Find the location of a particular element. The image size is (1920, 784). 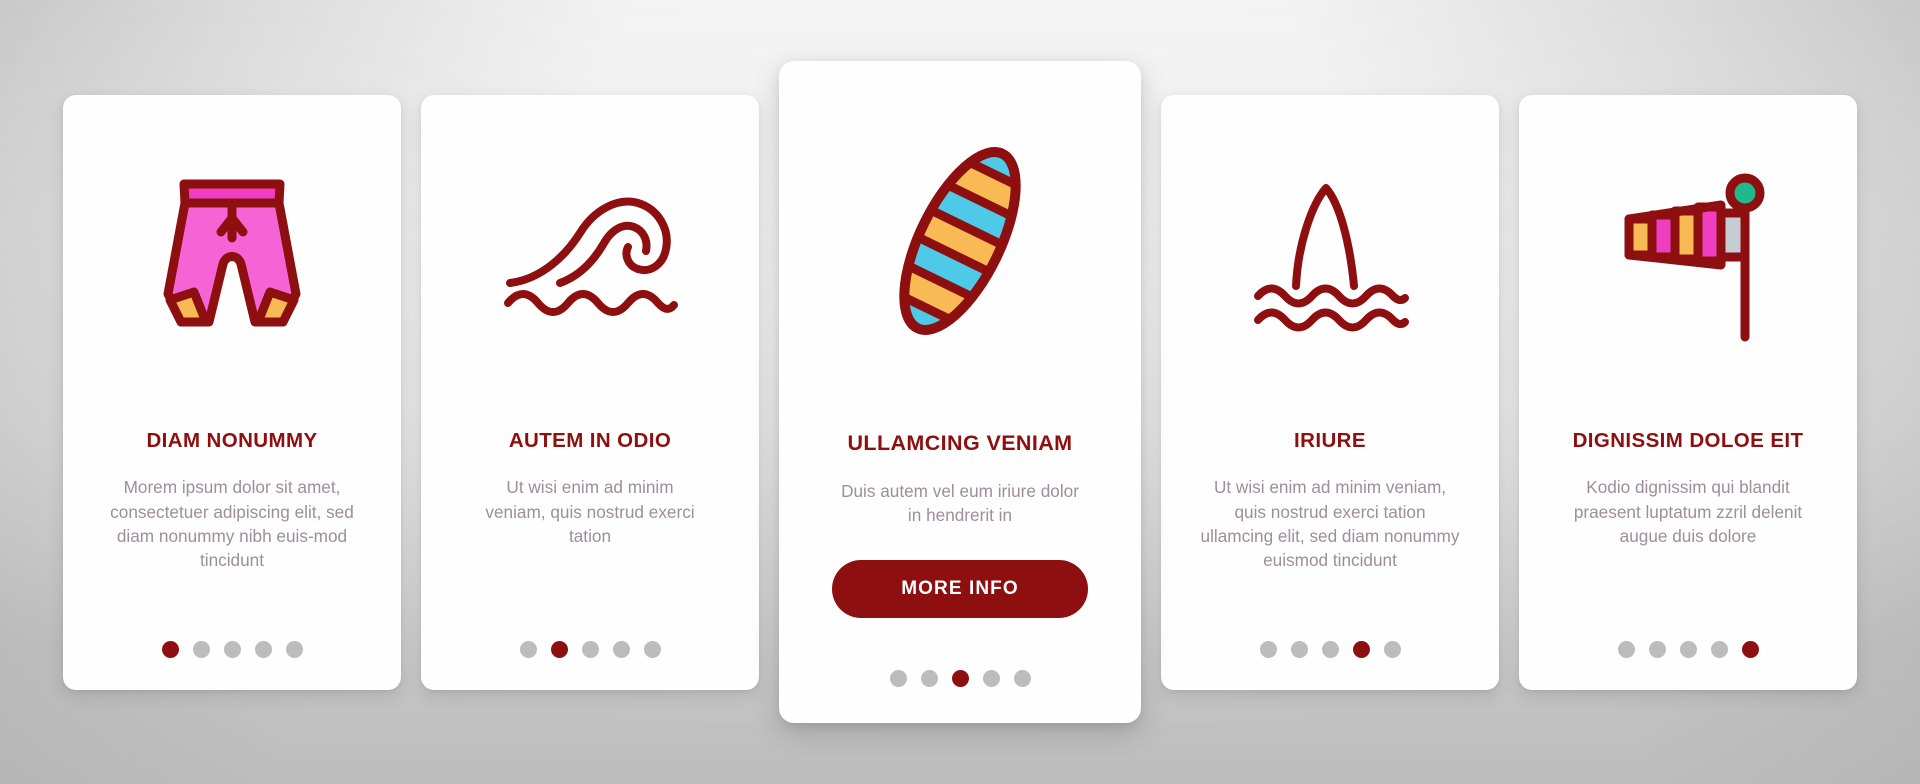

card-4-pagination-dots is located at coordinates (1330, 651).